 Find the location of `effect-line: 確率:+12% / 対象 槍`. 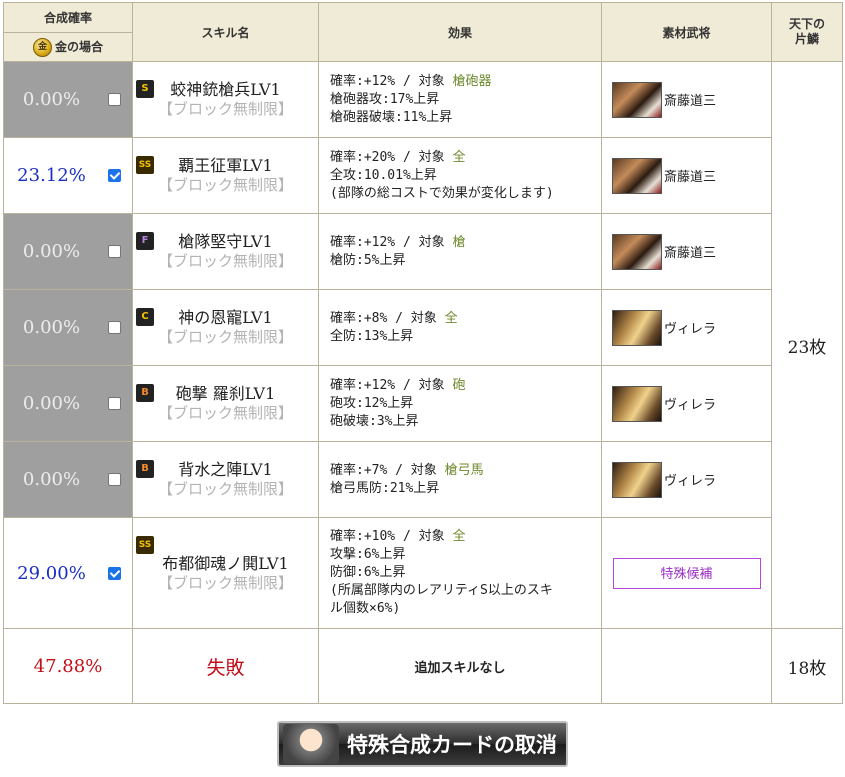

effect-line: 確率:+12% / 対象 槍 is located at coordinates (465, 243).